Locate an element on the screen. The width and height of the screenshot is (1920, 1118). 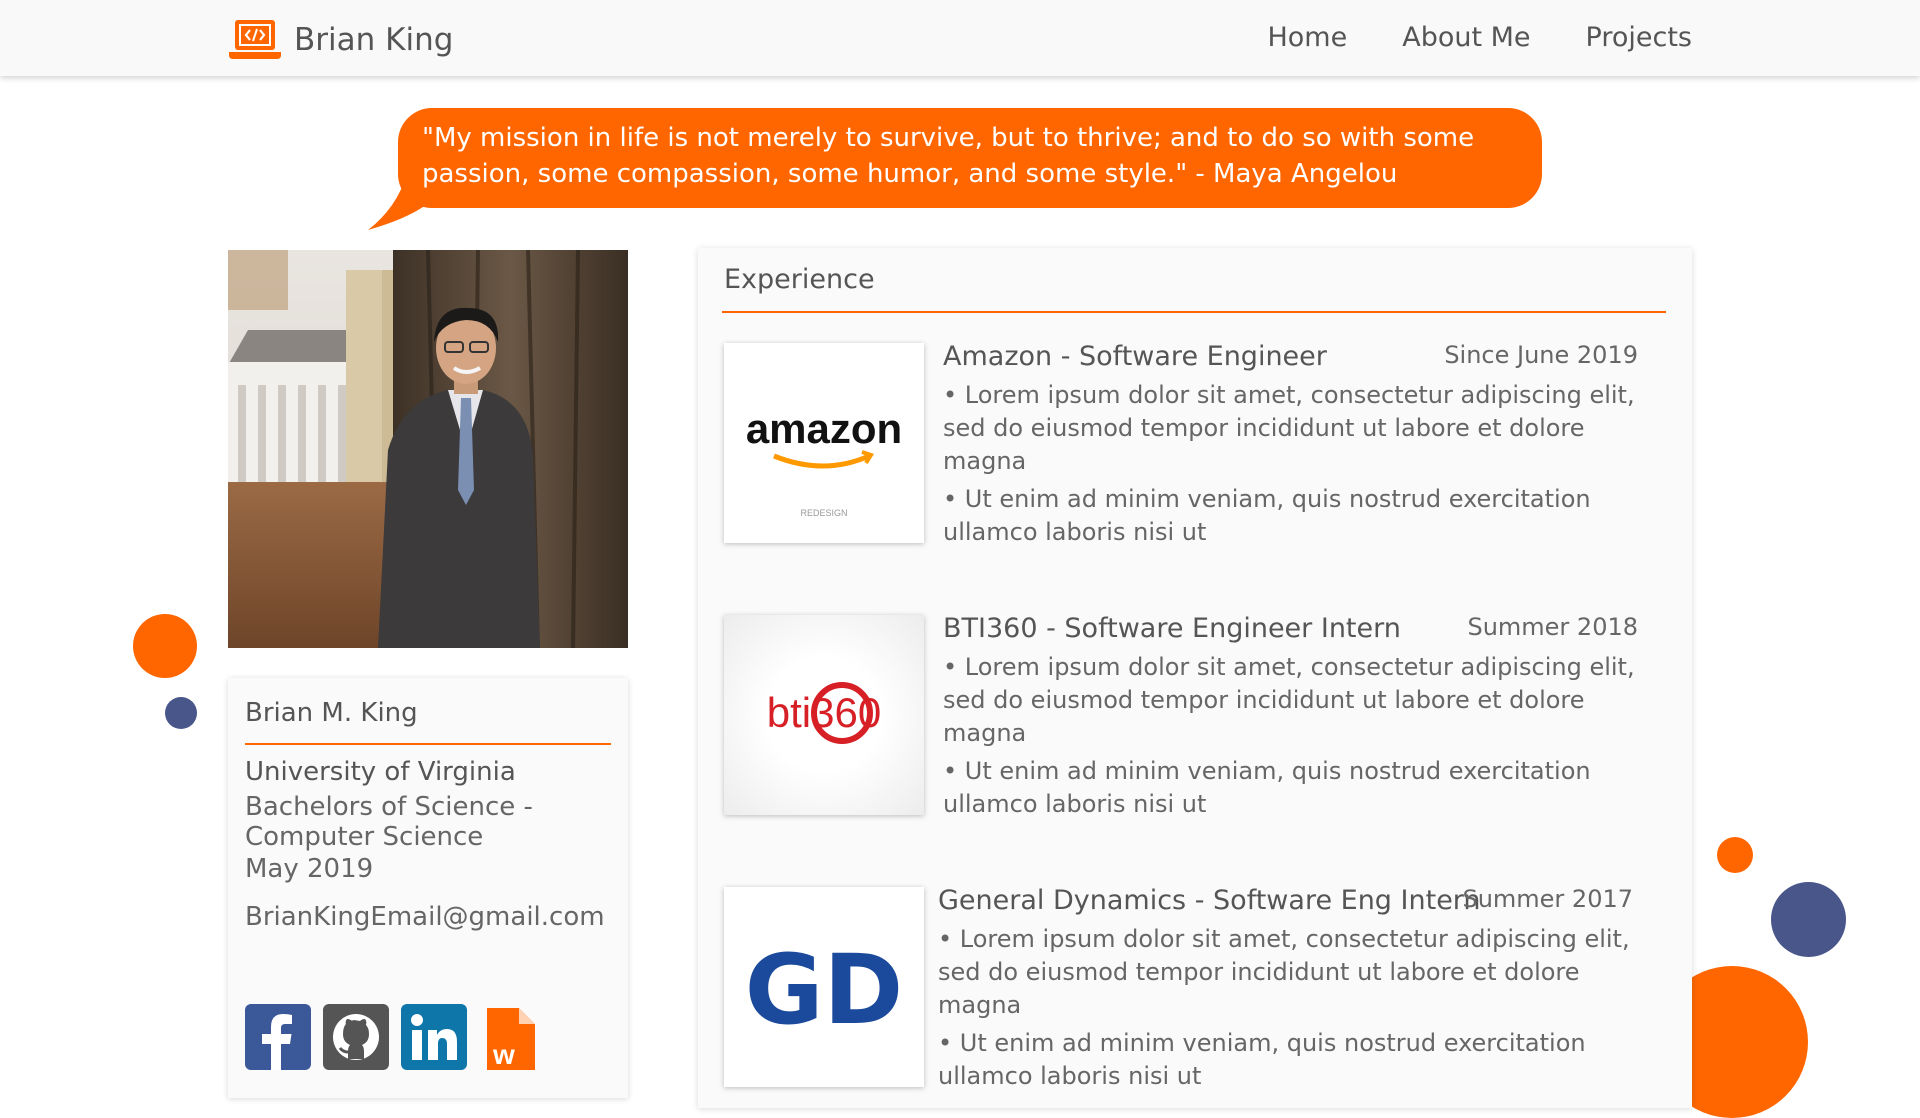
svg-text: bti360 is located at coordinates (824, 712).